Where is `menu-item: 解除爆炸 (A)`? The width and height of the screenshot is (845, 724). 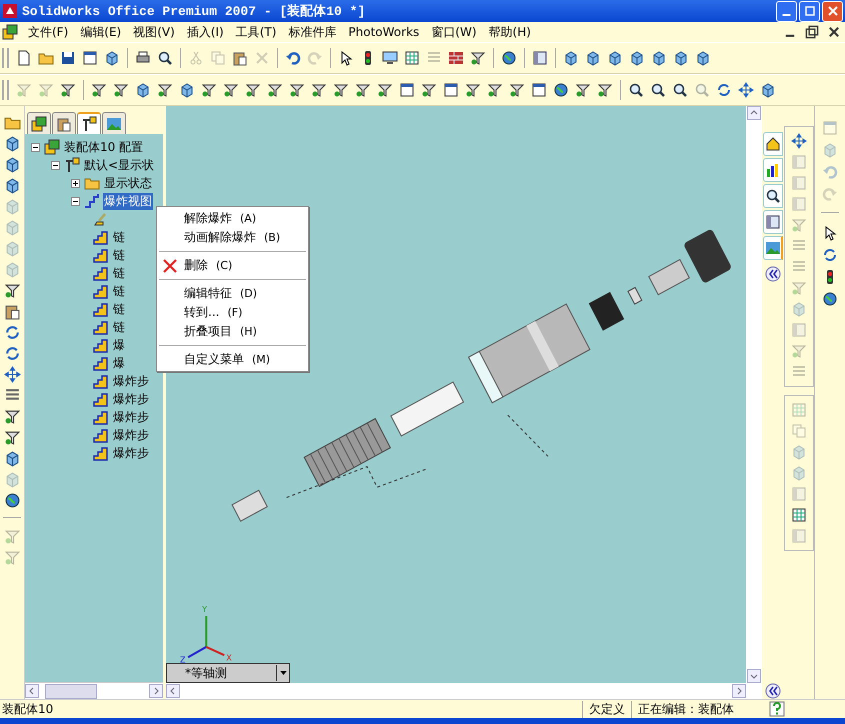 menu-item: 解除爆炸 (A) is located at coordinates (232, 218).